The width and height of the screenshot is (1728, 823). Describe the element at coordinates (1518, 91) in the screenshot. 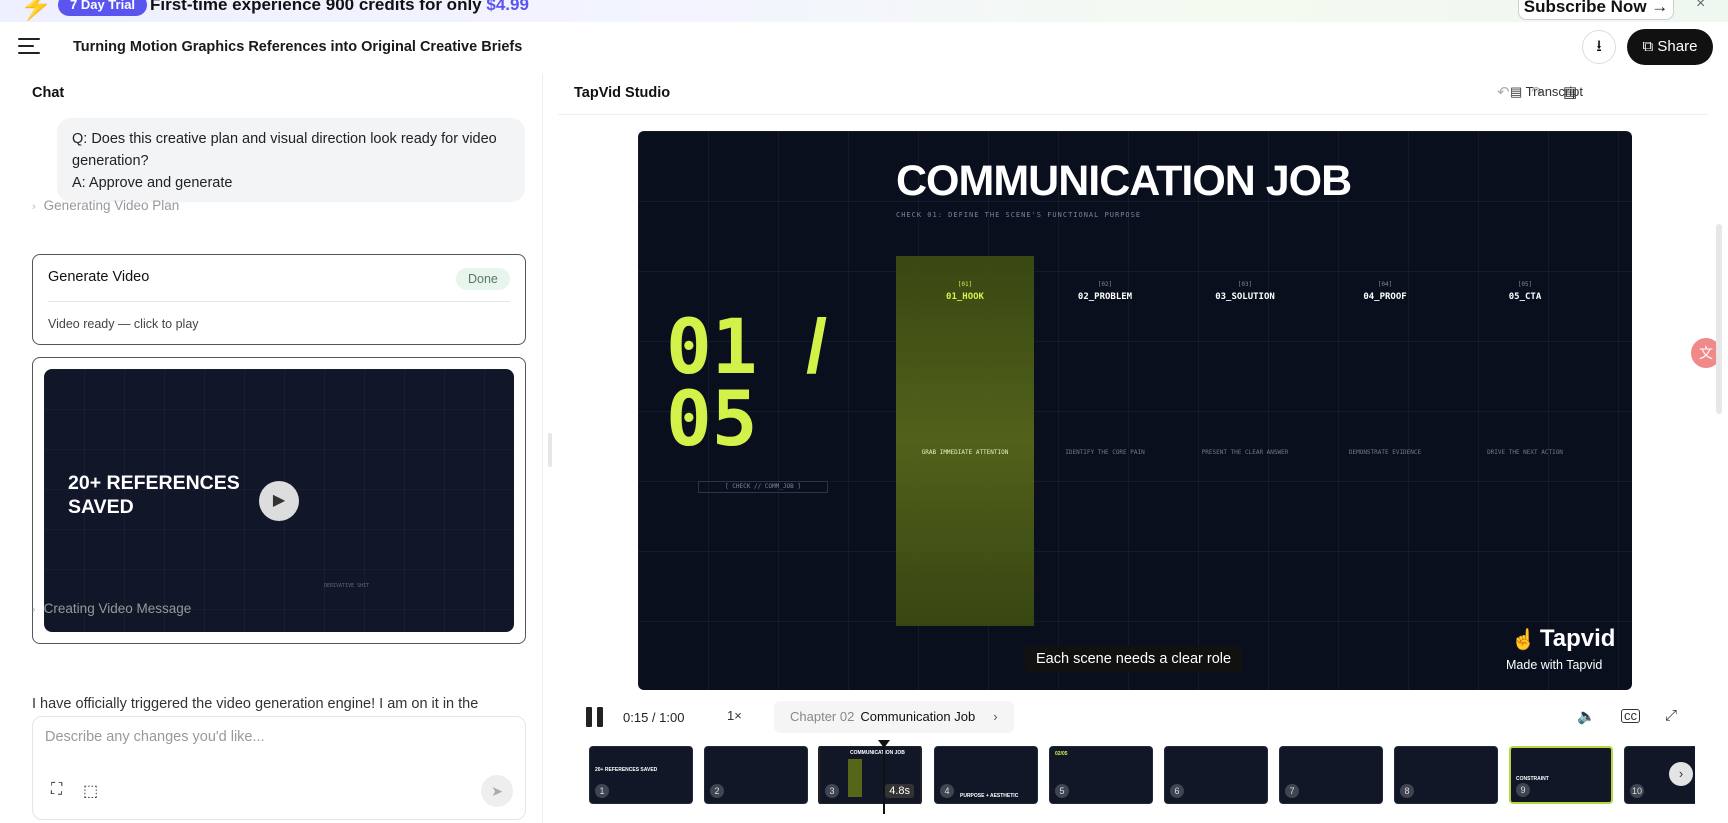

I see `transcript-icon: ▤` at that location.